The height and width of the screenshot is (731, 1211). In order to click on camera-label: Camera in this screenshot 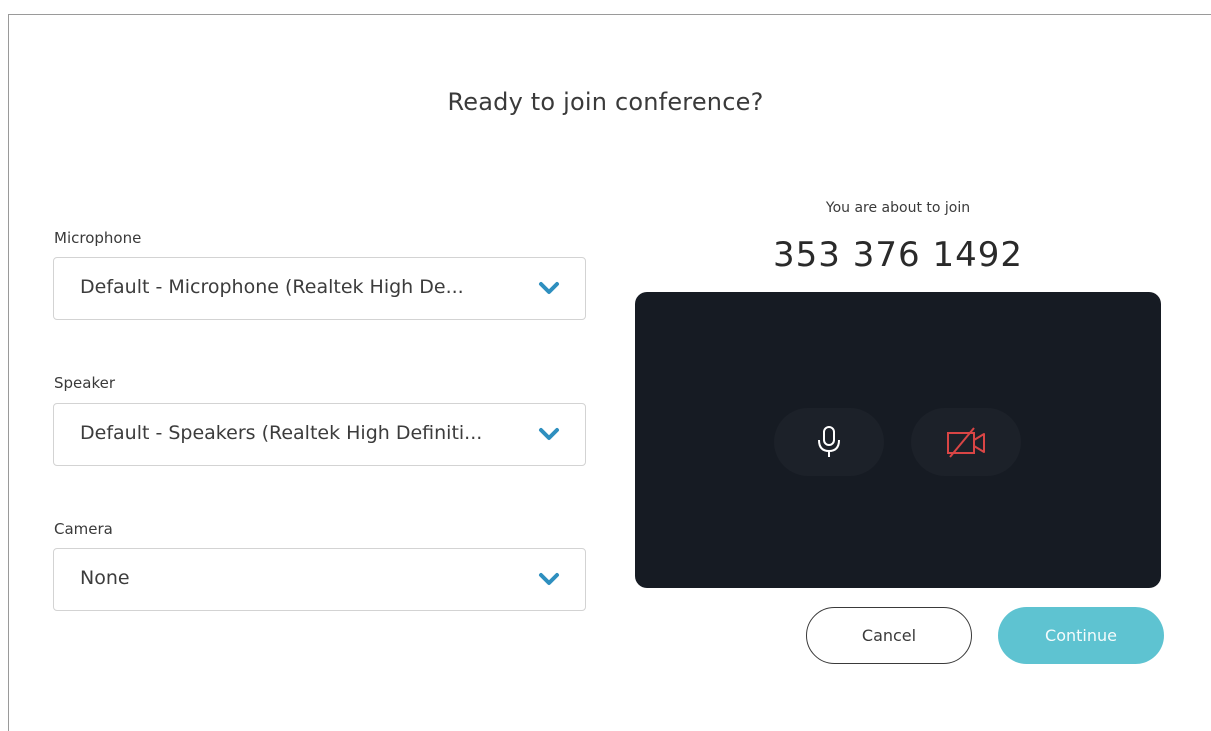, I will do `click(83, 529)`.